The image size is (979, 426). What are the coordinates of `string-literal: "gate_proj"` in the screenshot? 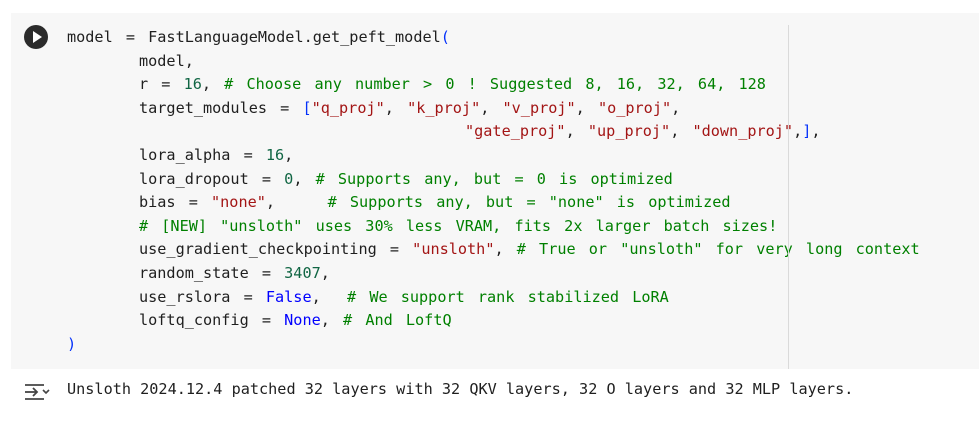 It's located at (515, 131).